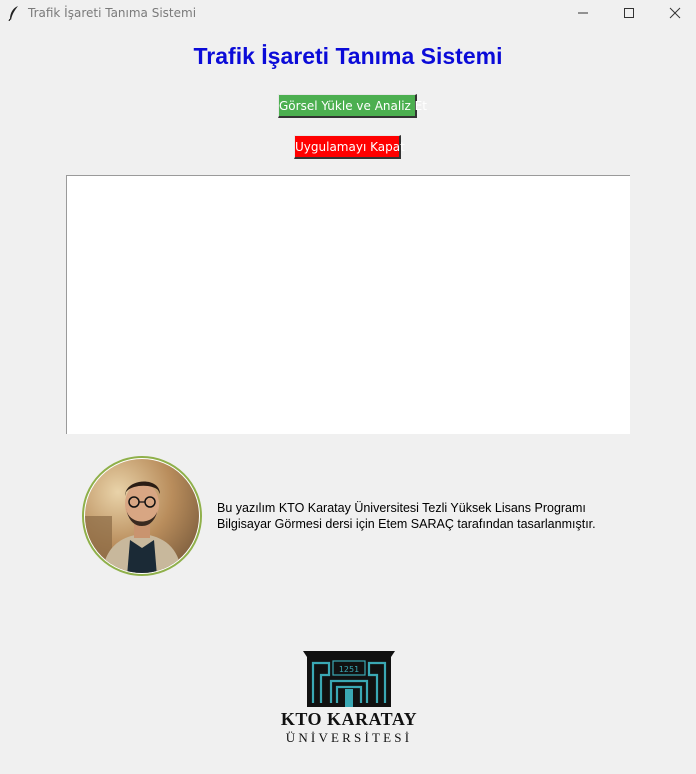 This screenshot has width=696, height=774. What do you see at coordinates (349, 719) in the screenshot?
I see `logo-name-line-1: KTO KARATAY` at bounding box center [349, 719].